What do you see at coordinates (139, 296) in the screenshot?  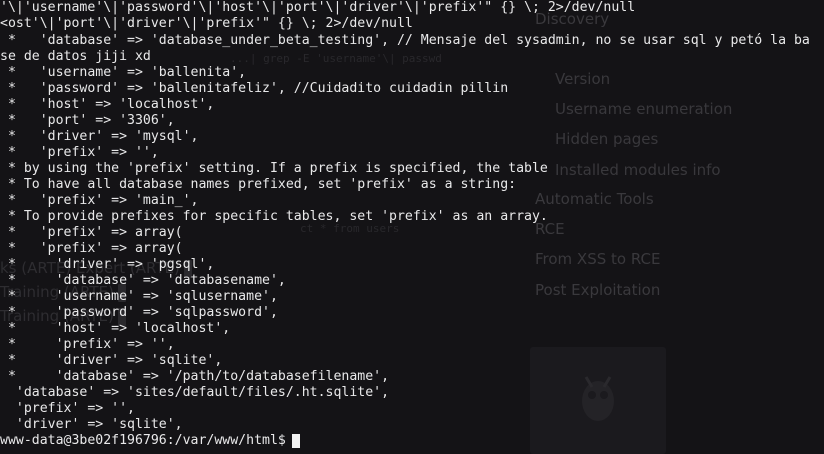 I see `terminal-line: * 'username' => 'sqlusername',` at bounding box center [139, 296].